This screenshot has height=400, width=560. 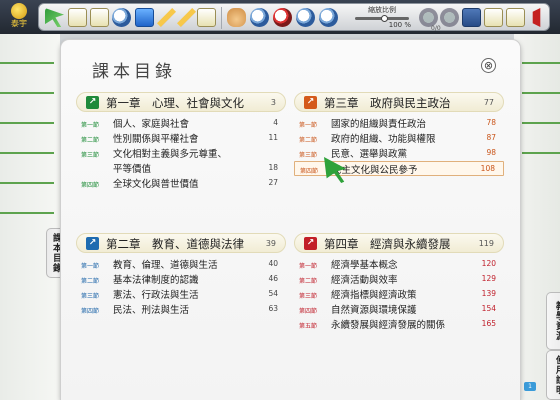 I want to click on section-item: 第三節 文化相對主義與多元尊重、, so click(x=181, y=153).